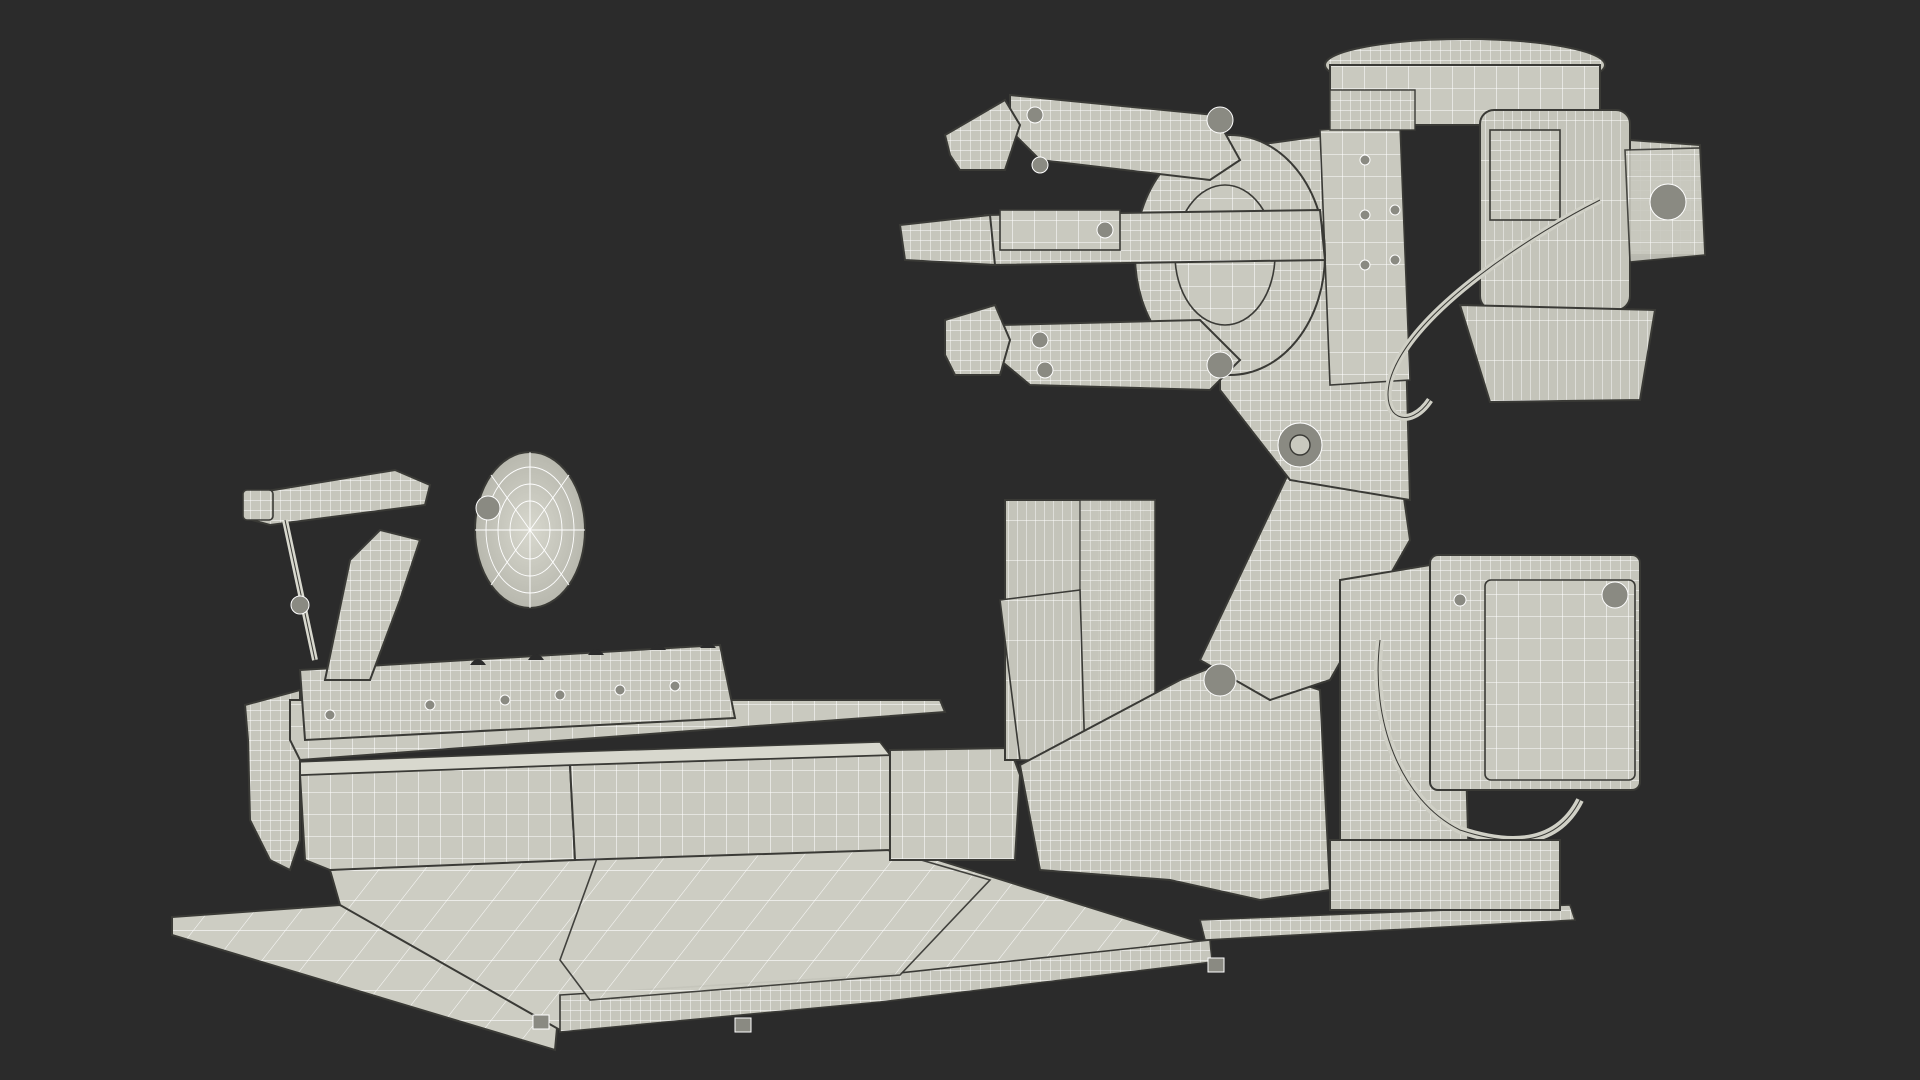  I want to click on claw-lower, so click(978, 339).